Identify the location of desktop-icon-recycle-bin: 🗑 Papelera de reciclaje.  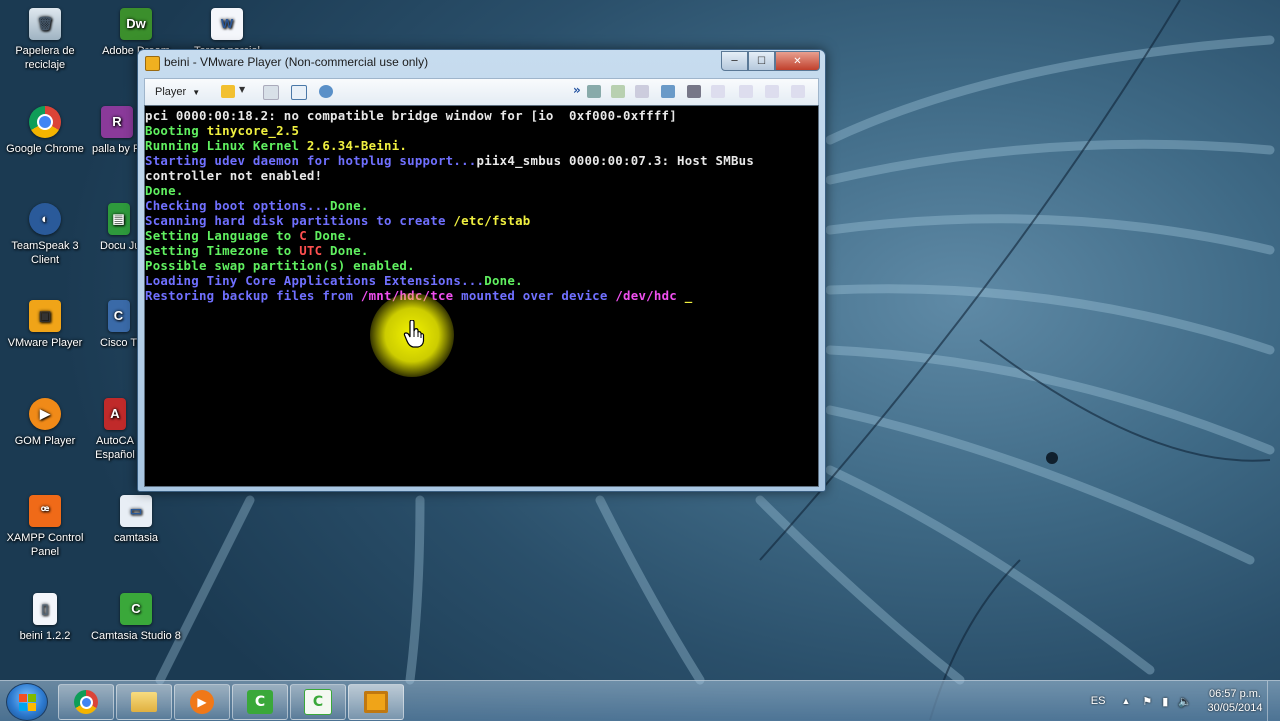
(45, 40).